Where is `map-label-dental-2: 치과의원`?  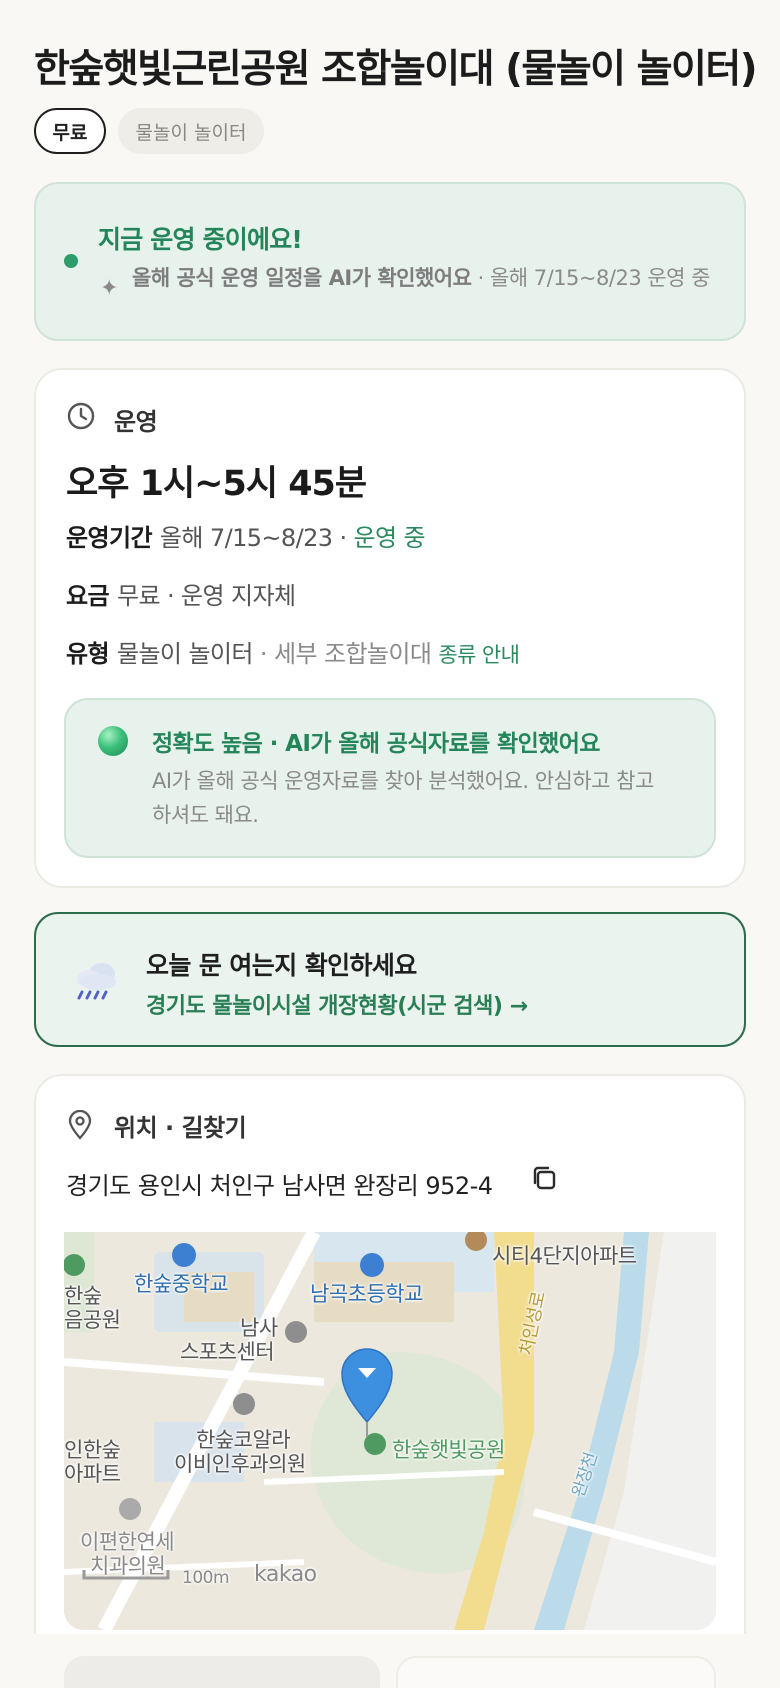
map-label-dental-2: 치과의원 is located at coordinates (128, 1566).